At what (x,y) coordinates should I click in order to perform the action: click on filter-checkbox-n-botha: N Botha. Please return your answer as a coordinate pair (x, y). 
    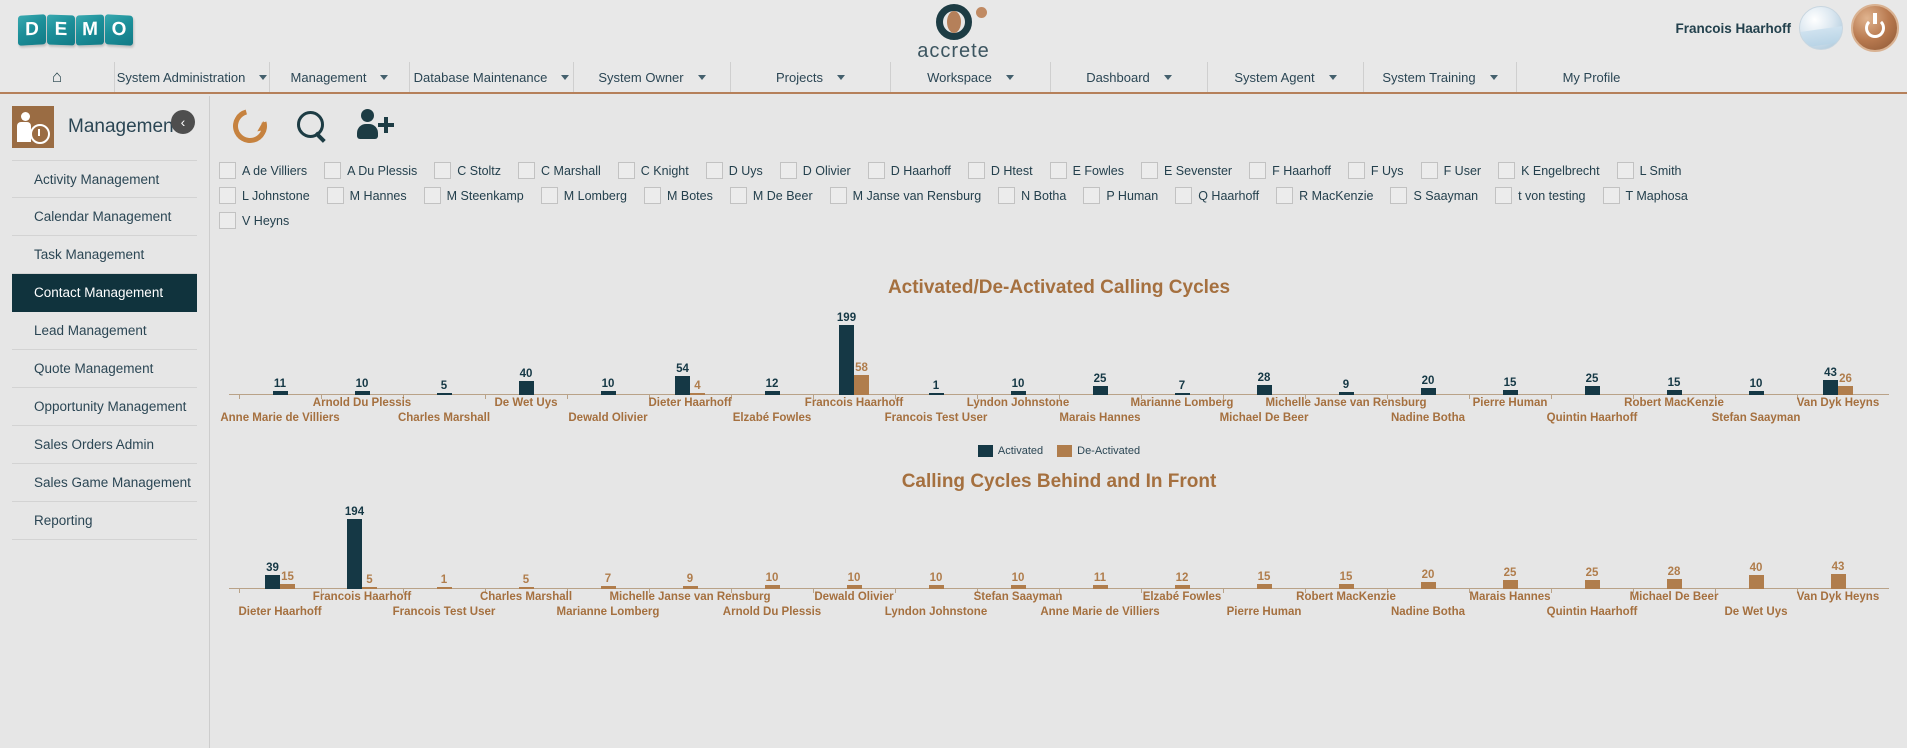
    Looking at the image, I should click on (1032, 195).